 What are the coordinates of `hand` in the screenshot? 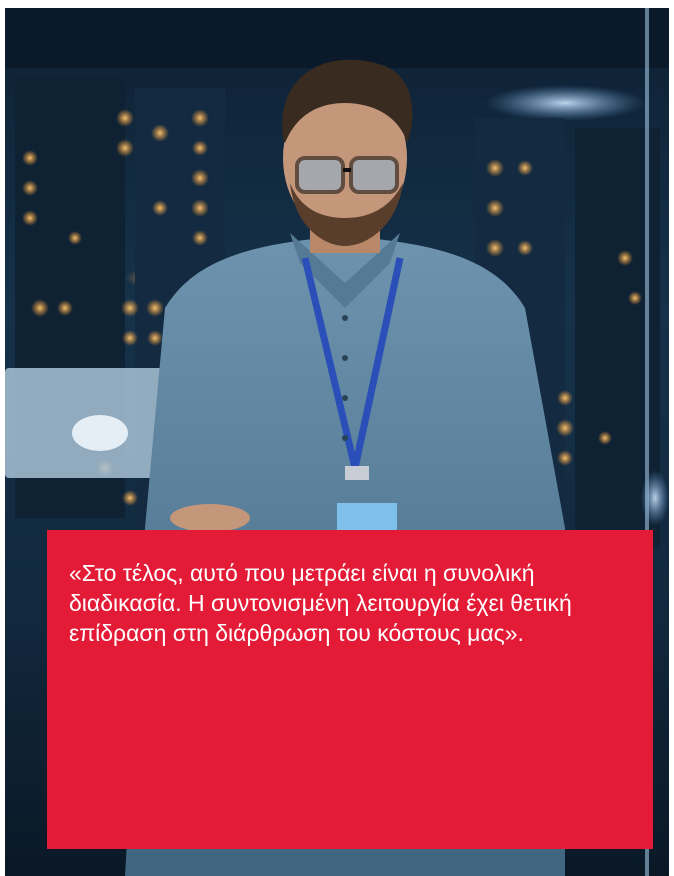 It's located at (210, 518).